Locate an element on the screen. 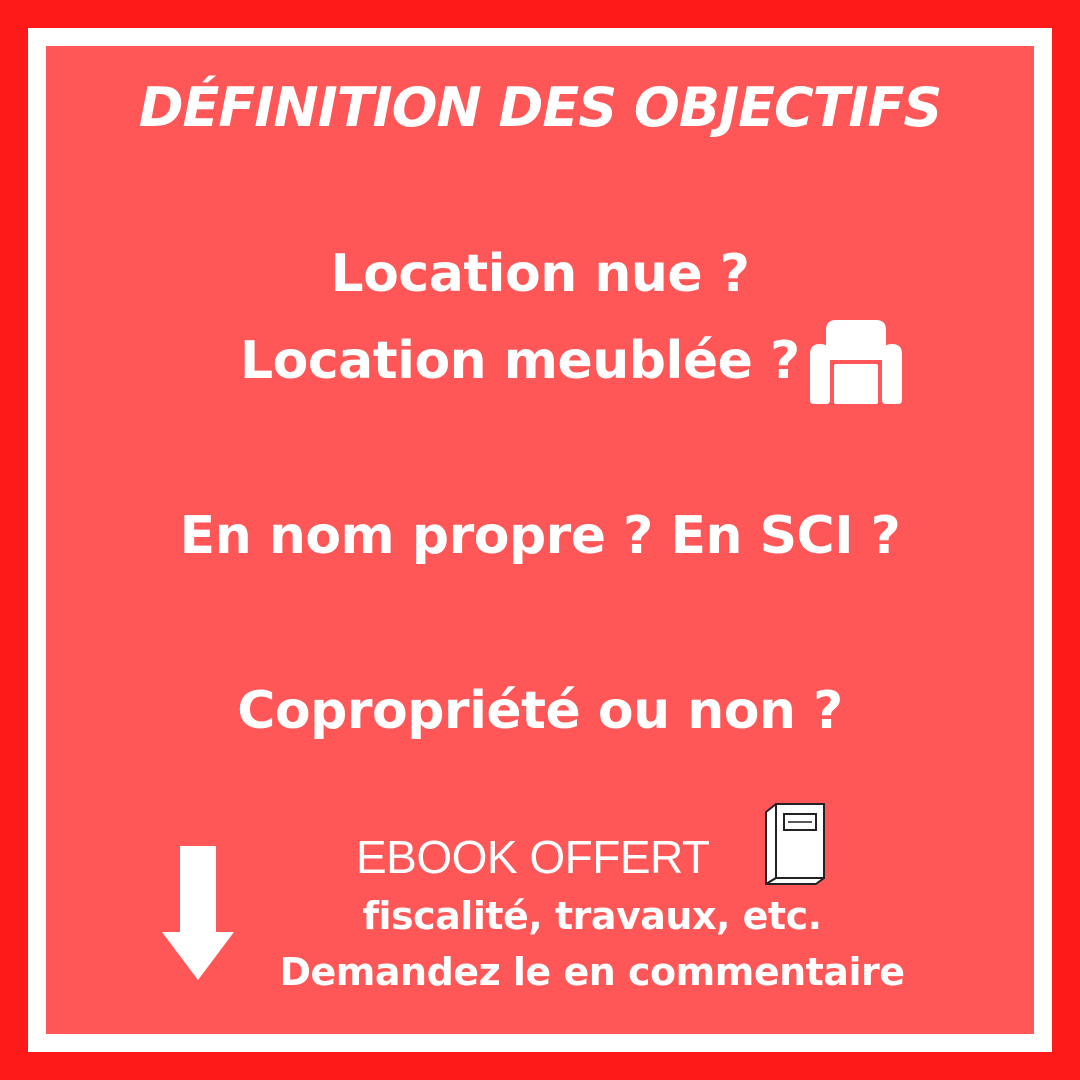 This screenshot has height=1080, width=1080. book-icon is located at coordinates (795, 844).